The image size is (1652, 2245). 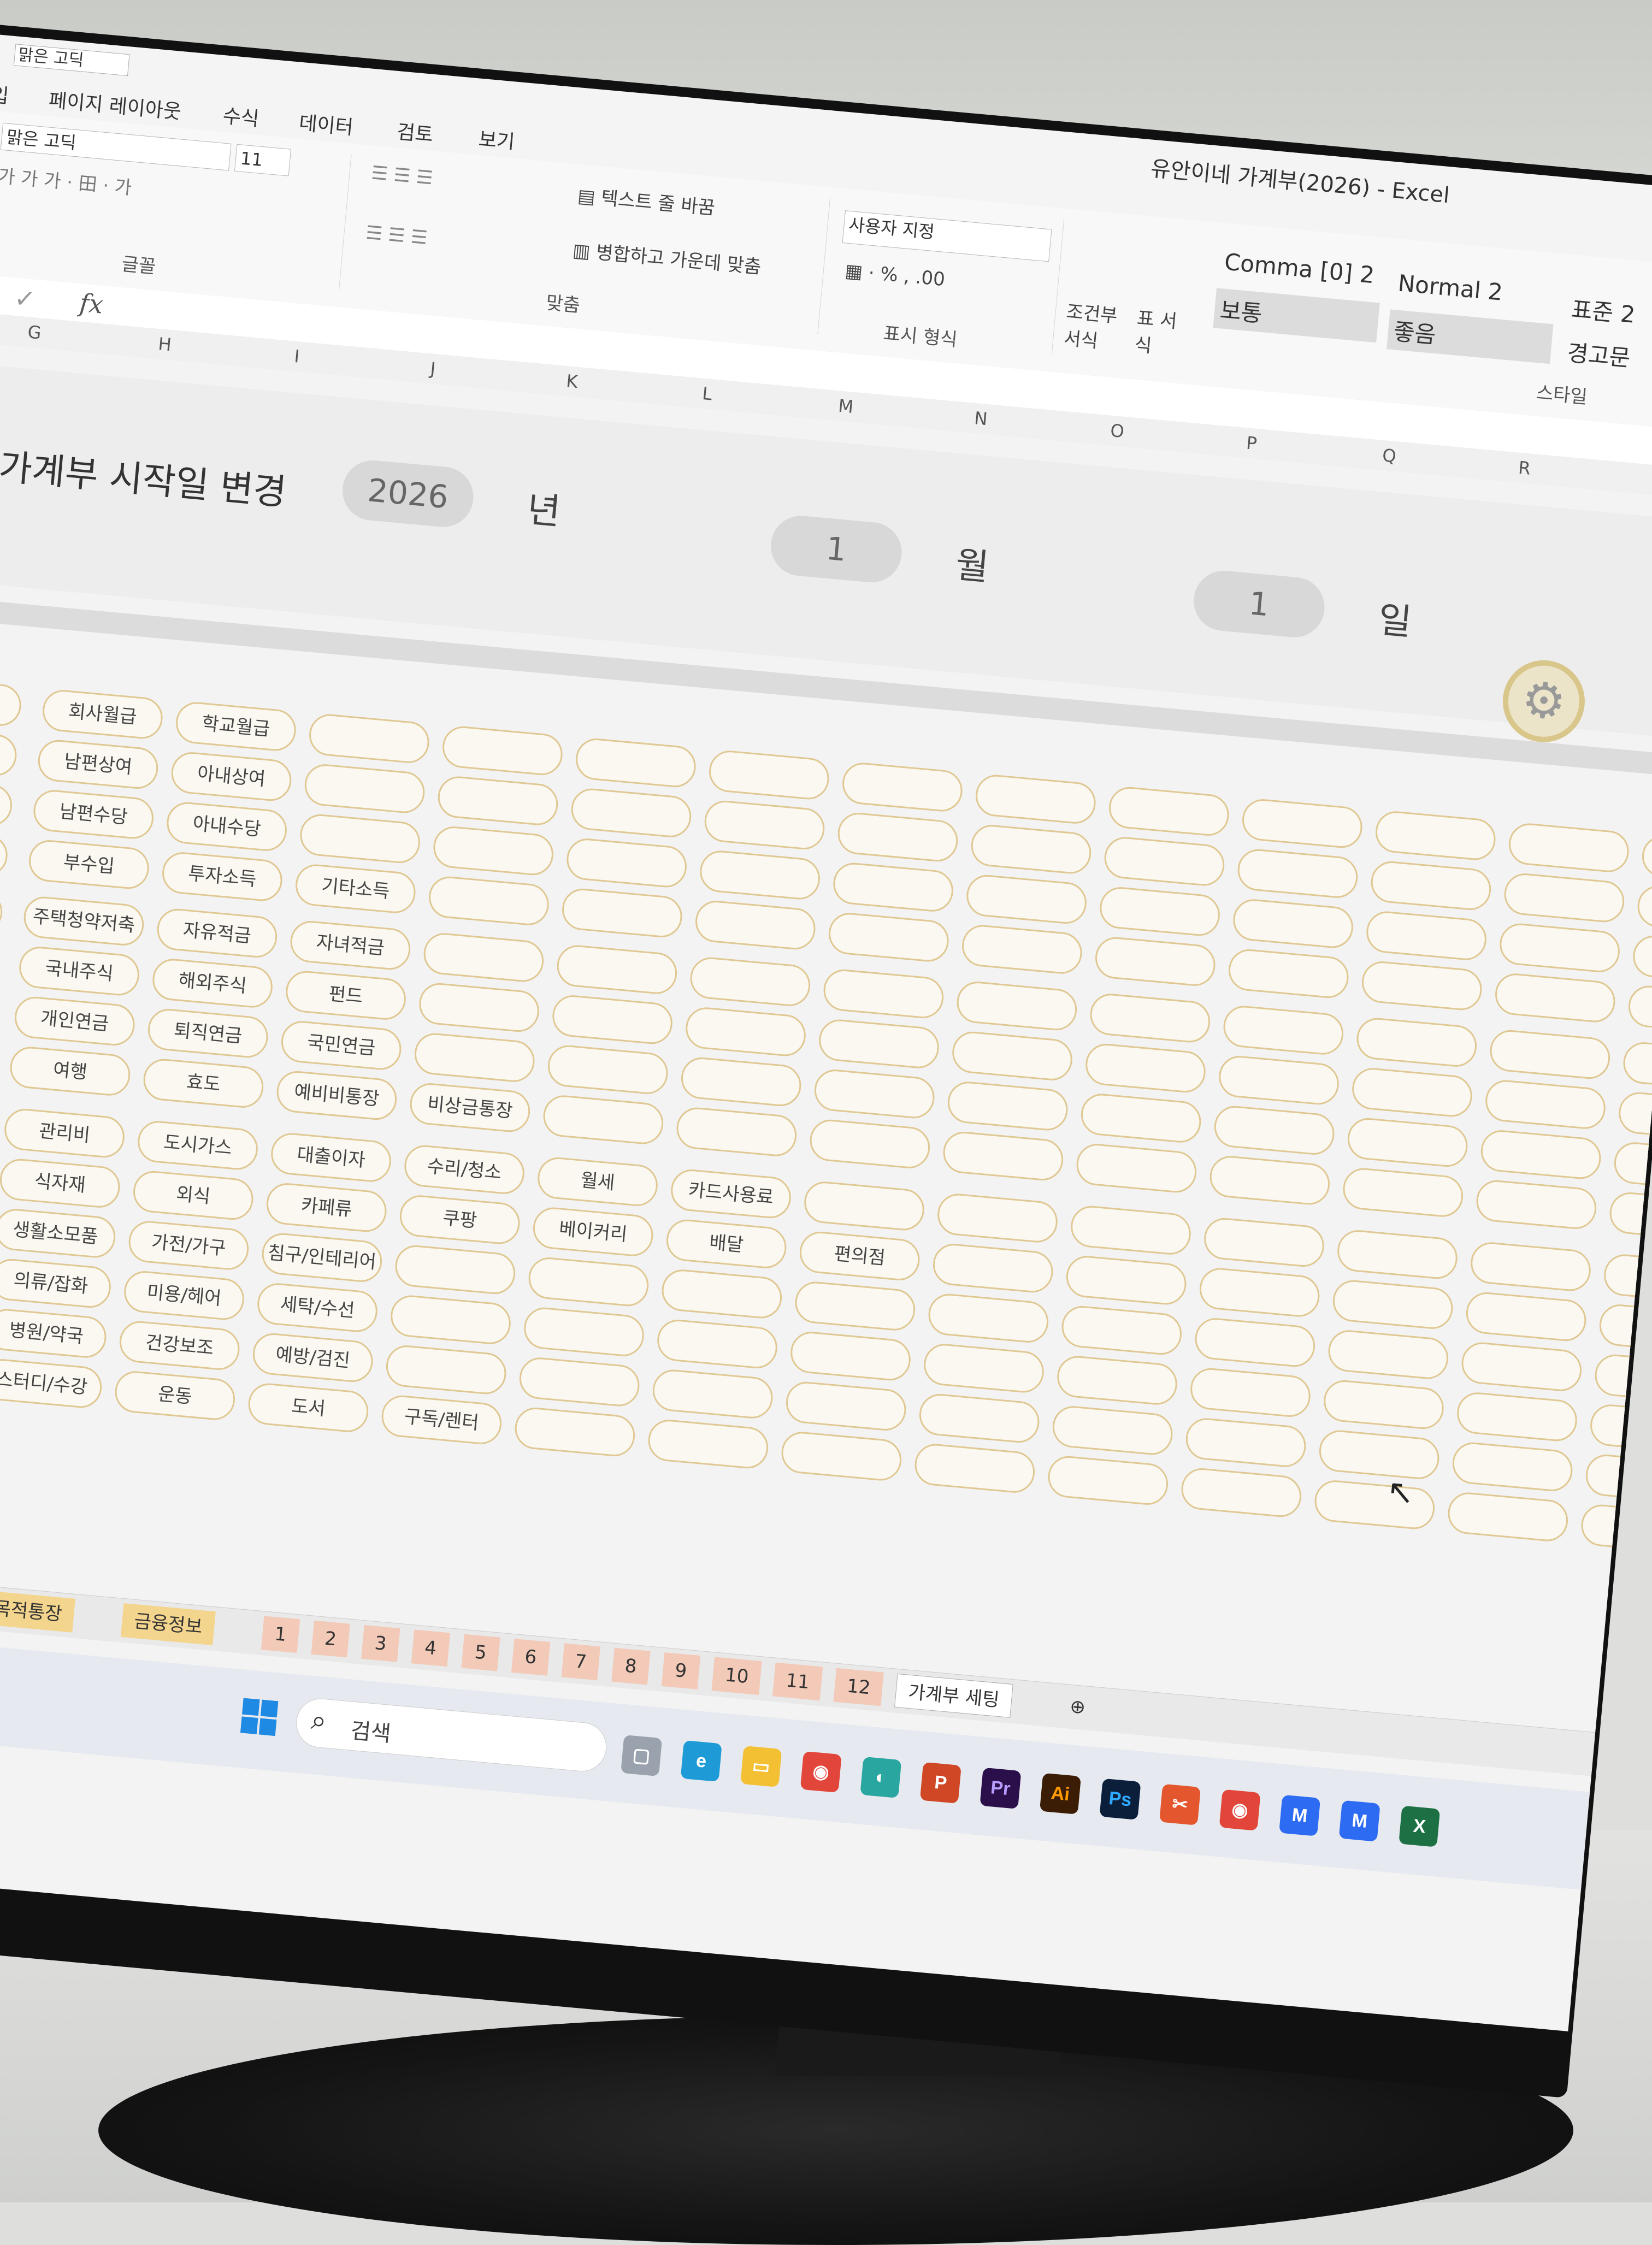 I want to click on category-chip: 수리/청소, so click(x=465, y=1169).